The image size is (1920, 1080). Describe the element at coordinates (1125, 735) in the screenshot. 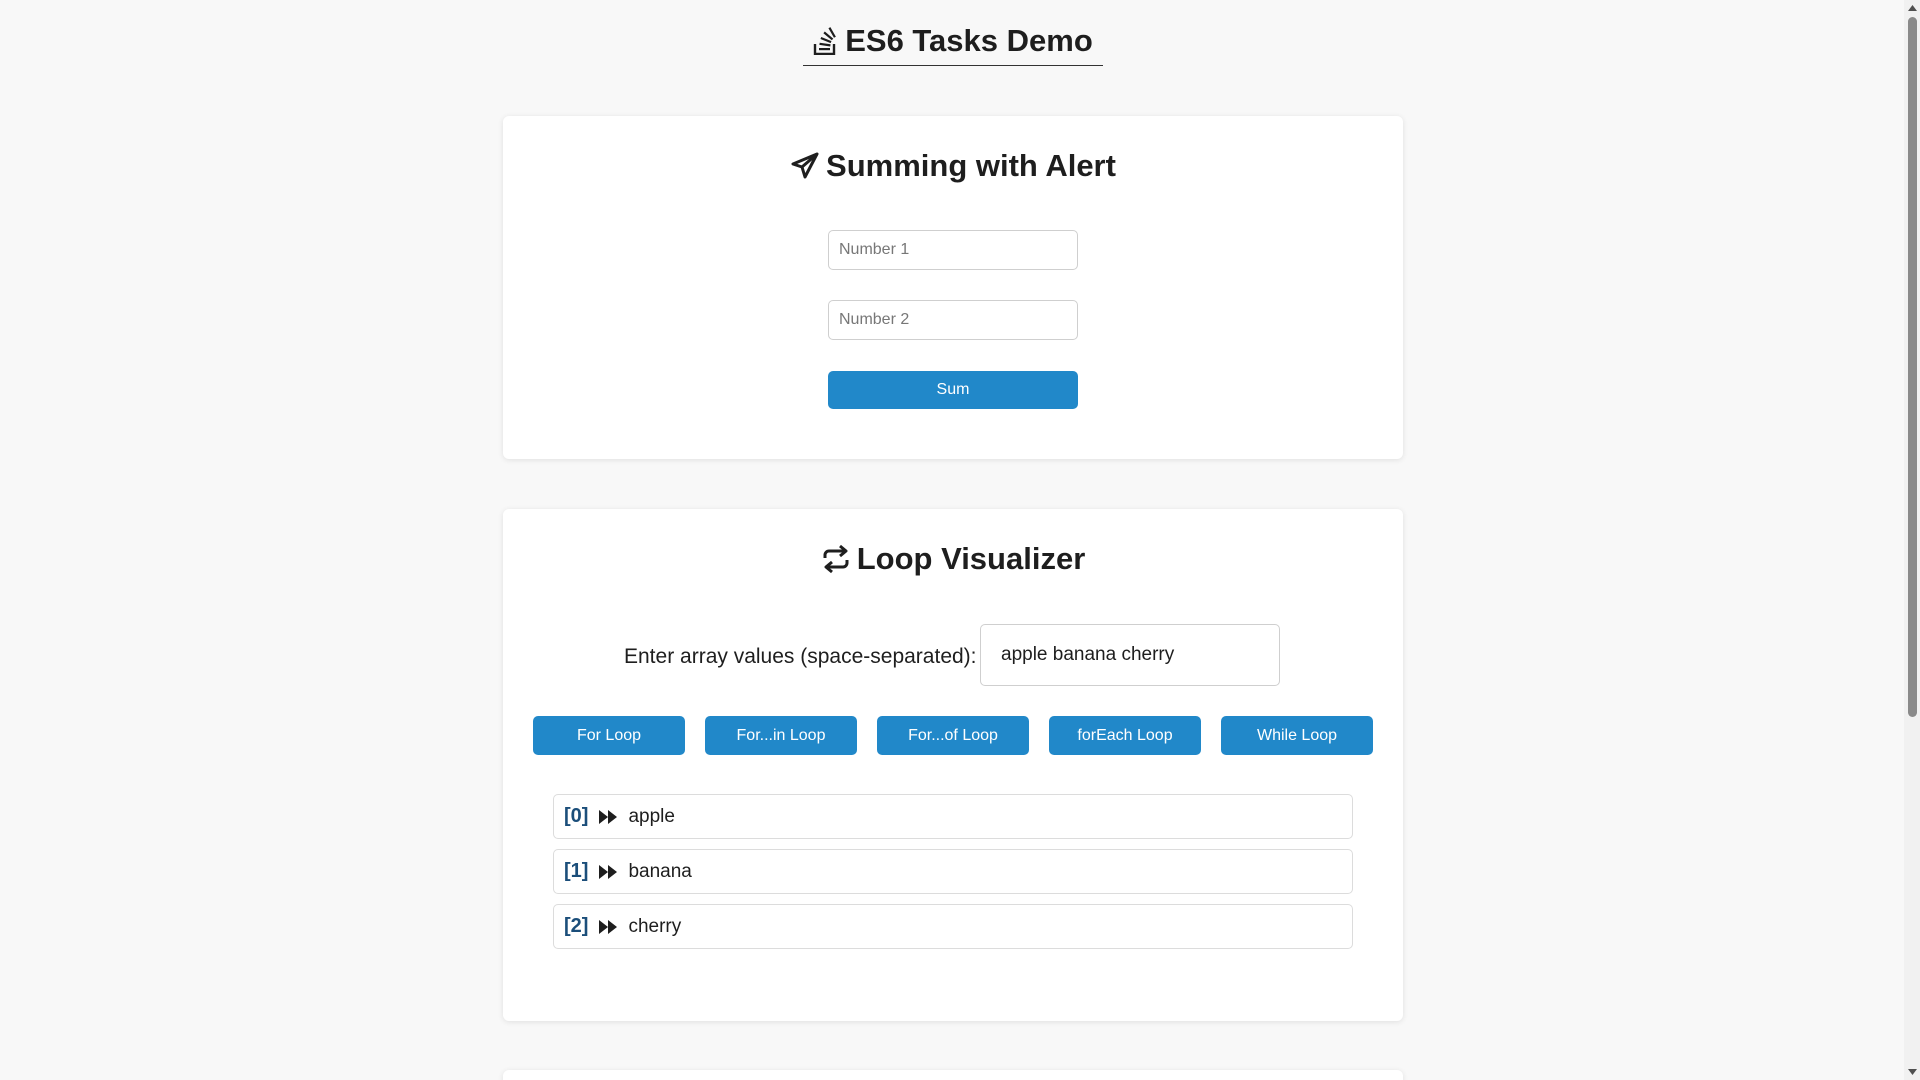

I see `foreach-loop-button: forEach Loop` at that location.